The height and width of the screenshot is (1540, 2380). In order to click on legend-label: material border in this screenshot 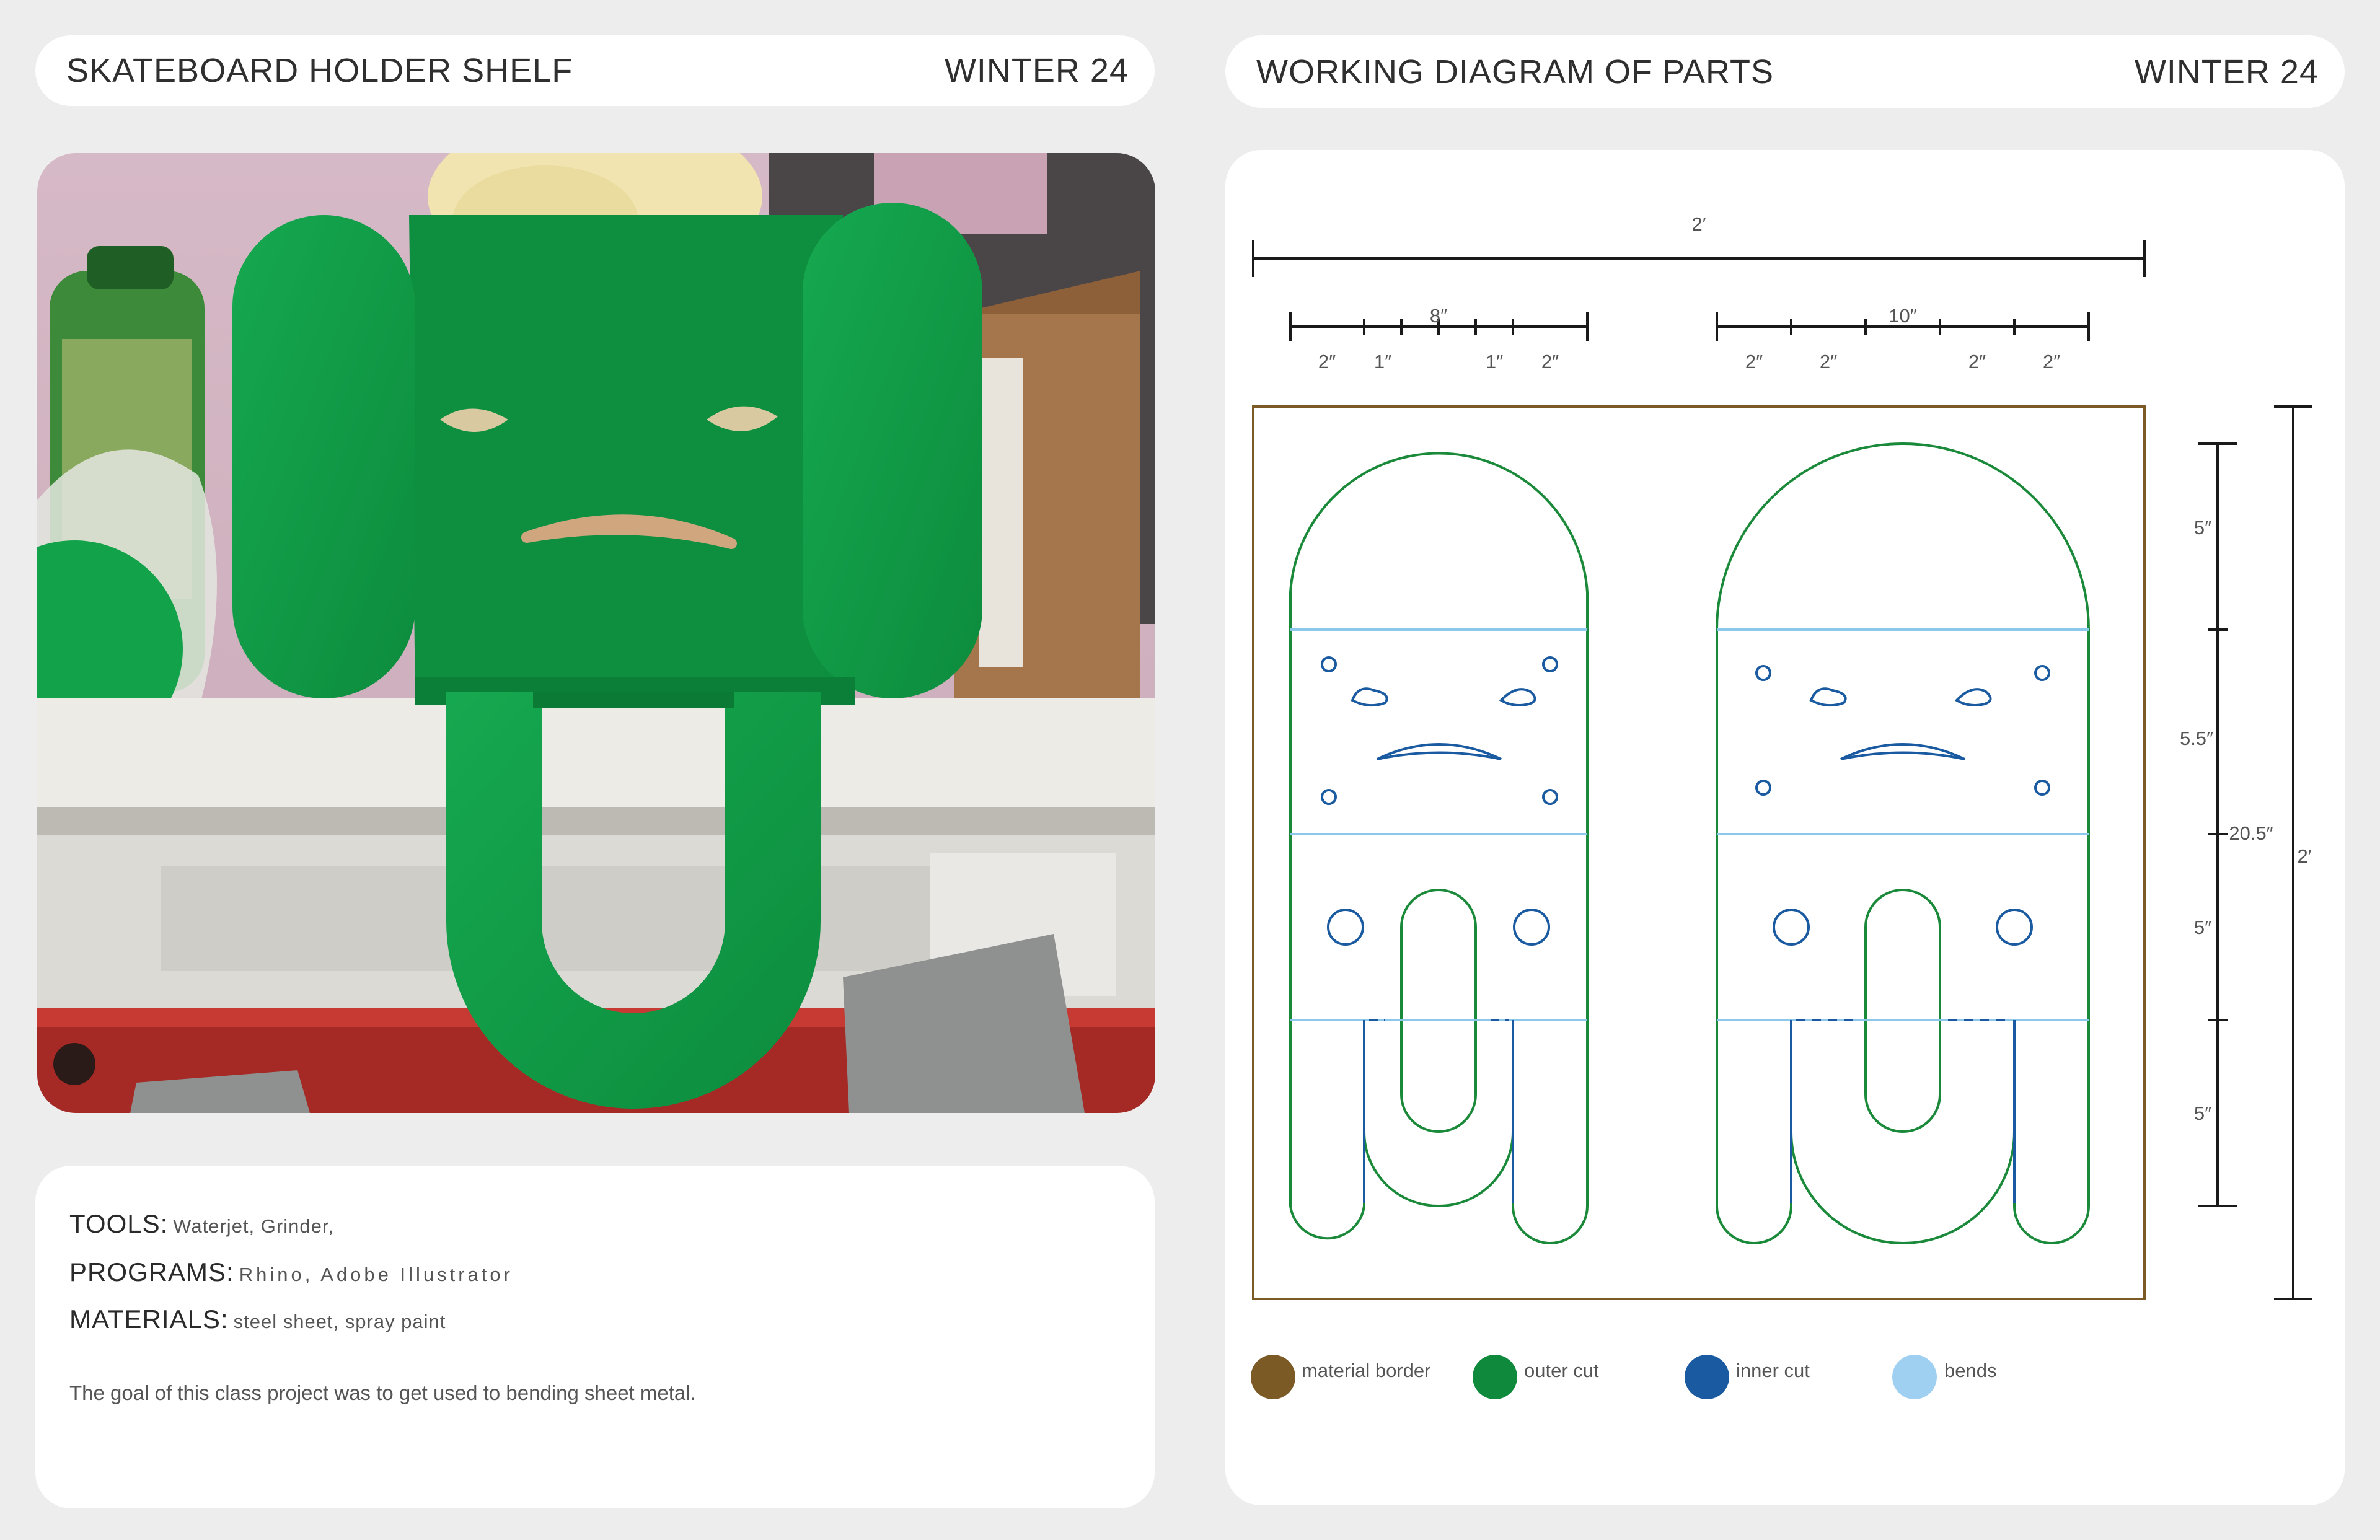, I will do `click(1366, 1370)`.